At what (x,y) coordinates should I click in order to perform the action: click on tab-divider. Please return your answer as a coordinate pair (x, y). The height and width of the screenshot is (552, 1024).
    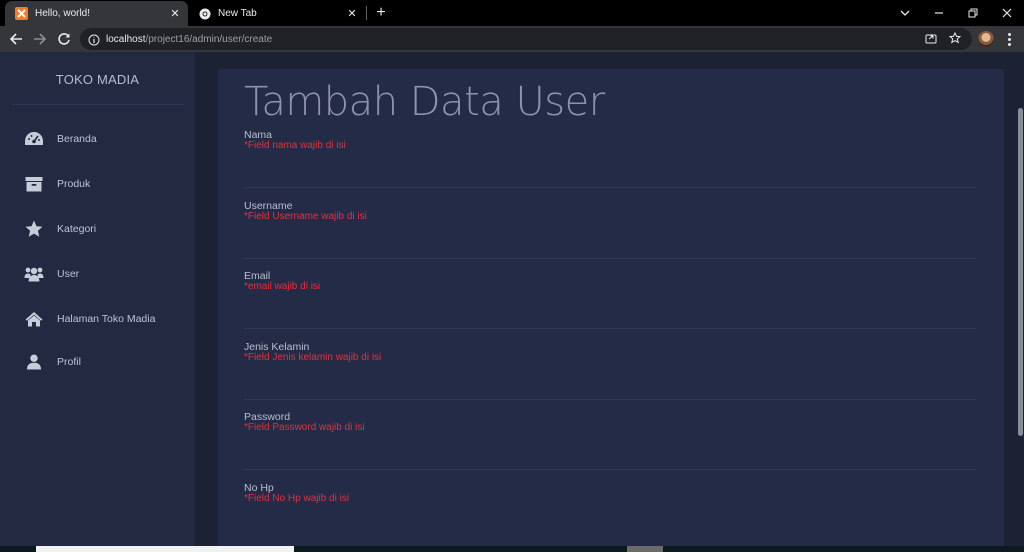
    Looking at the image, I should click on (366, 13).